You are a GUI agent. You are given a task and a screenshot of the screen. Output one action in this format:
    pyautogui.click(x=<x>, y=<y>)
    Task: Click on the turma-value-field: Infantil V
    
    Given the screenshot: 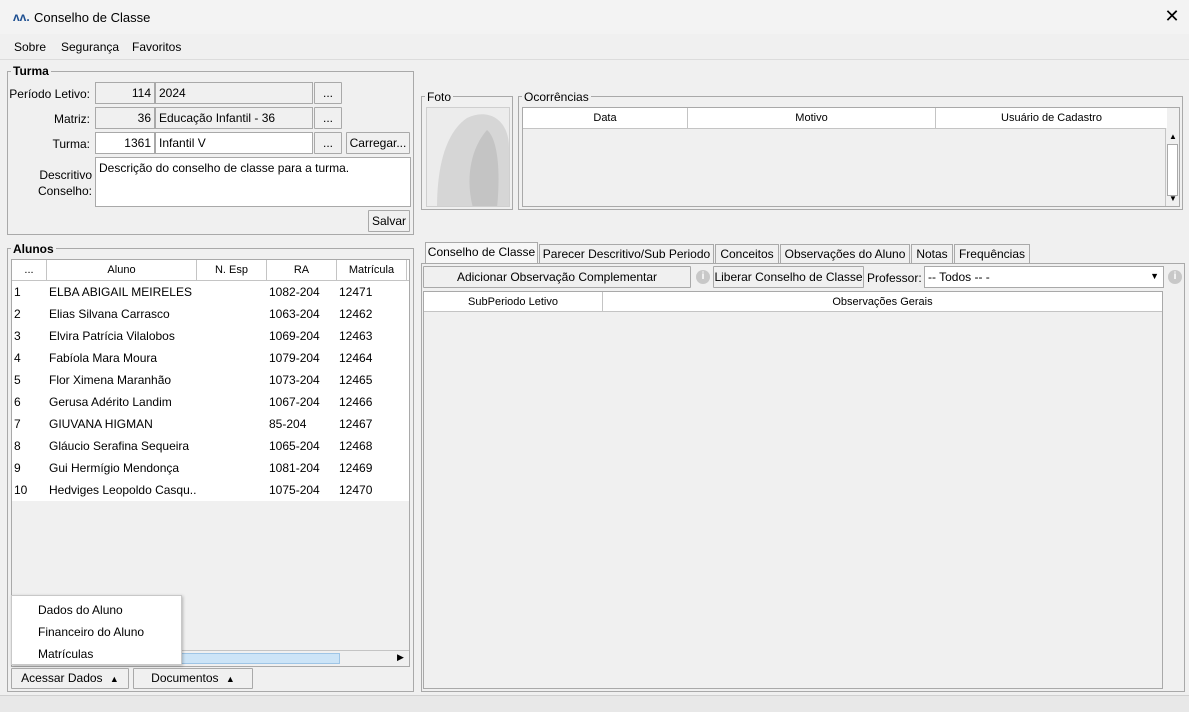 What is the action you would take?
    pyautogui.click(x=234, y=143)
    